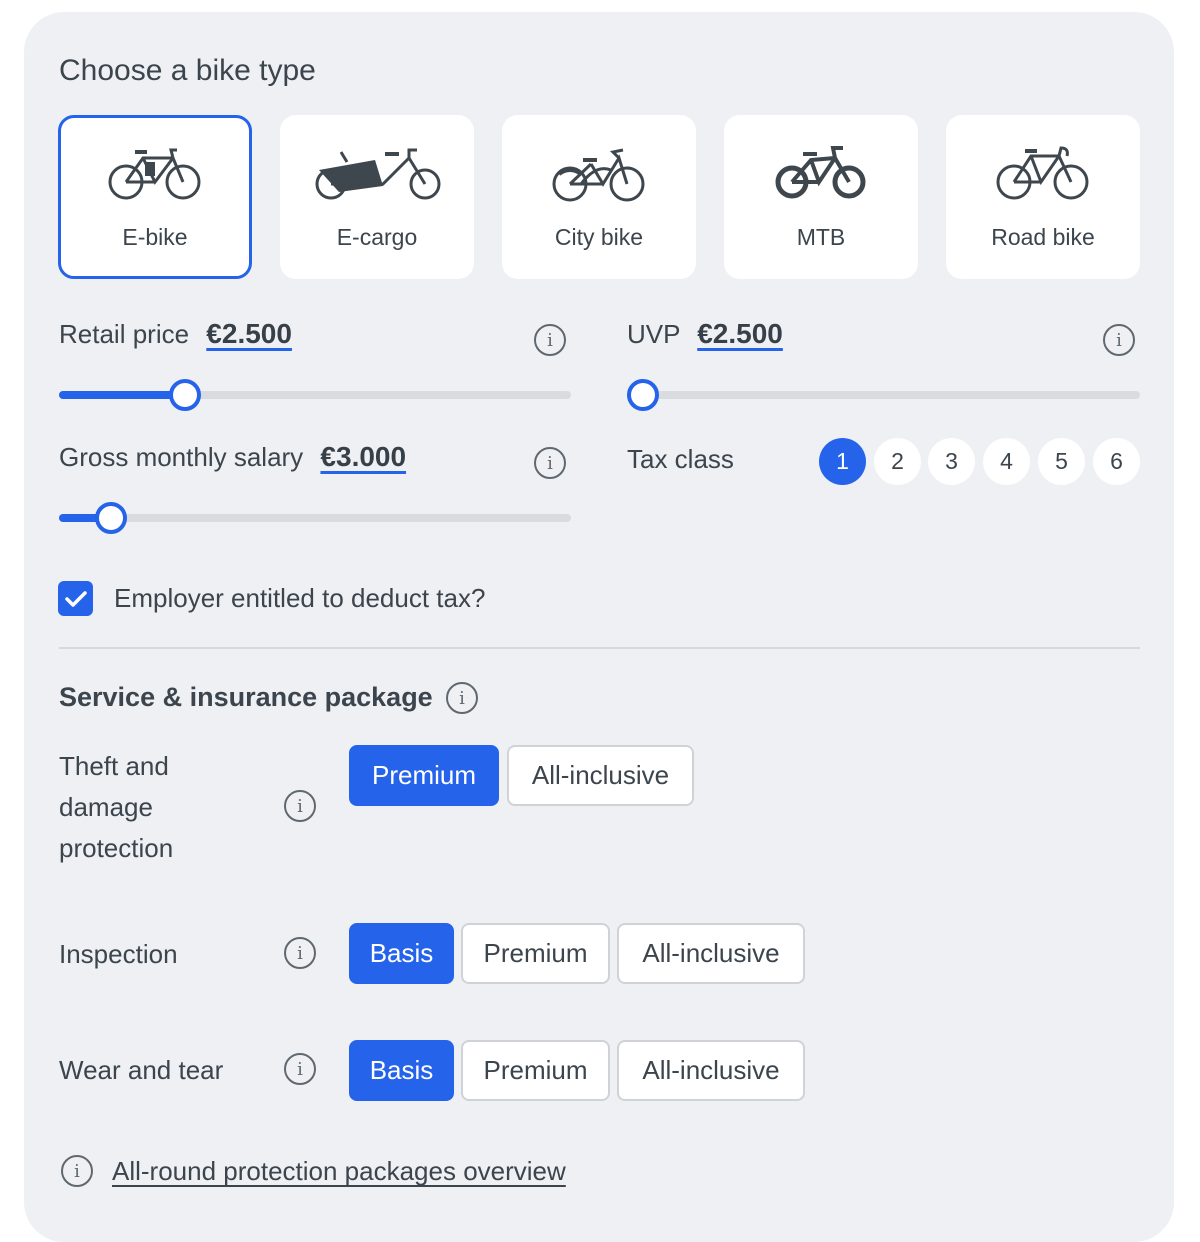 The width and height of the screenshot is (1200, 1242). I want to click on overview-info-icon: i, so click(77, 1171).